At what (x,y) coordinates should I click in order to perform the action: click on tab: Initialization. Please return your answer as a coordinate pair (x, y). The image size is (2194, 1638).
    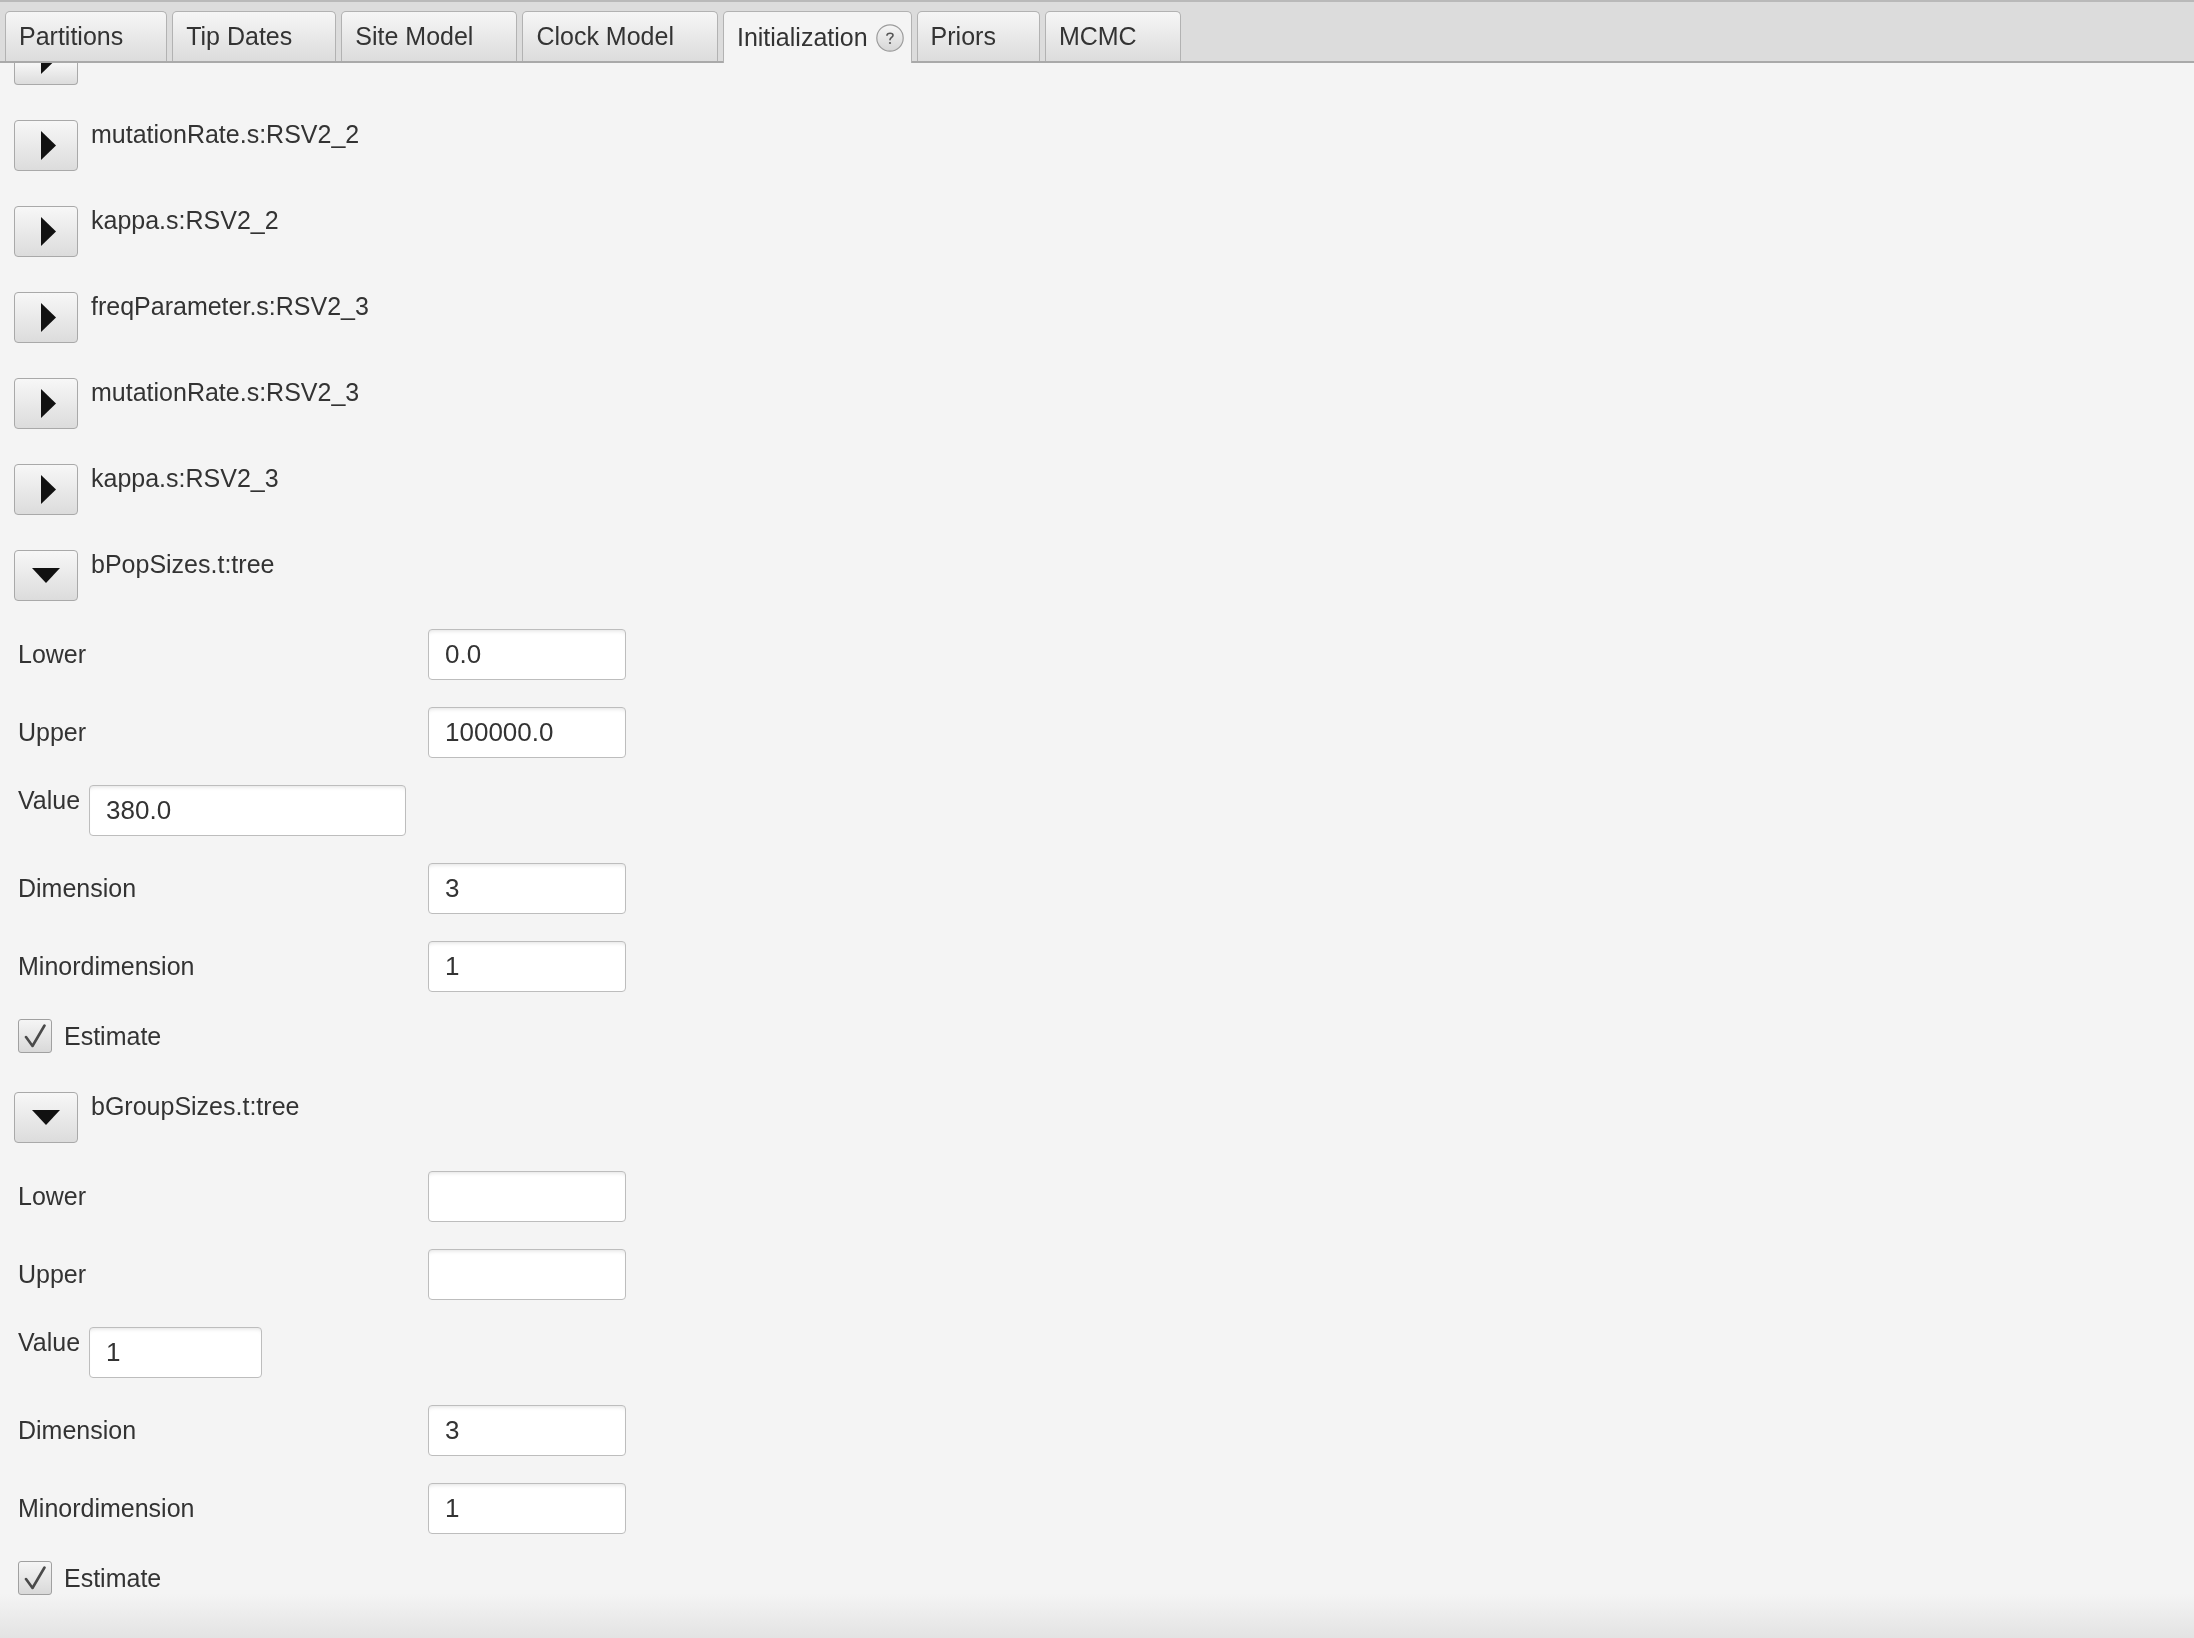
    Looking at the image, I should click on (817, 37).